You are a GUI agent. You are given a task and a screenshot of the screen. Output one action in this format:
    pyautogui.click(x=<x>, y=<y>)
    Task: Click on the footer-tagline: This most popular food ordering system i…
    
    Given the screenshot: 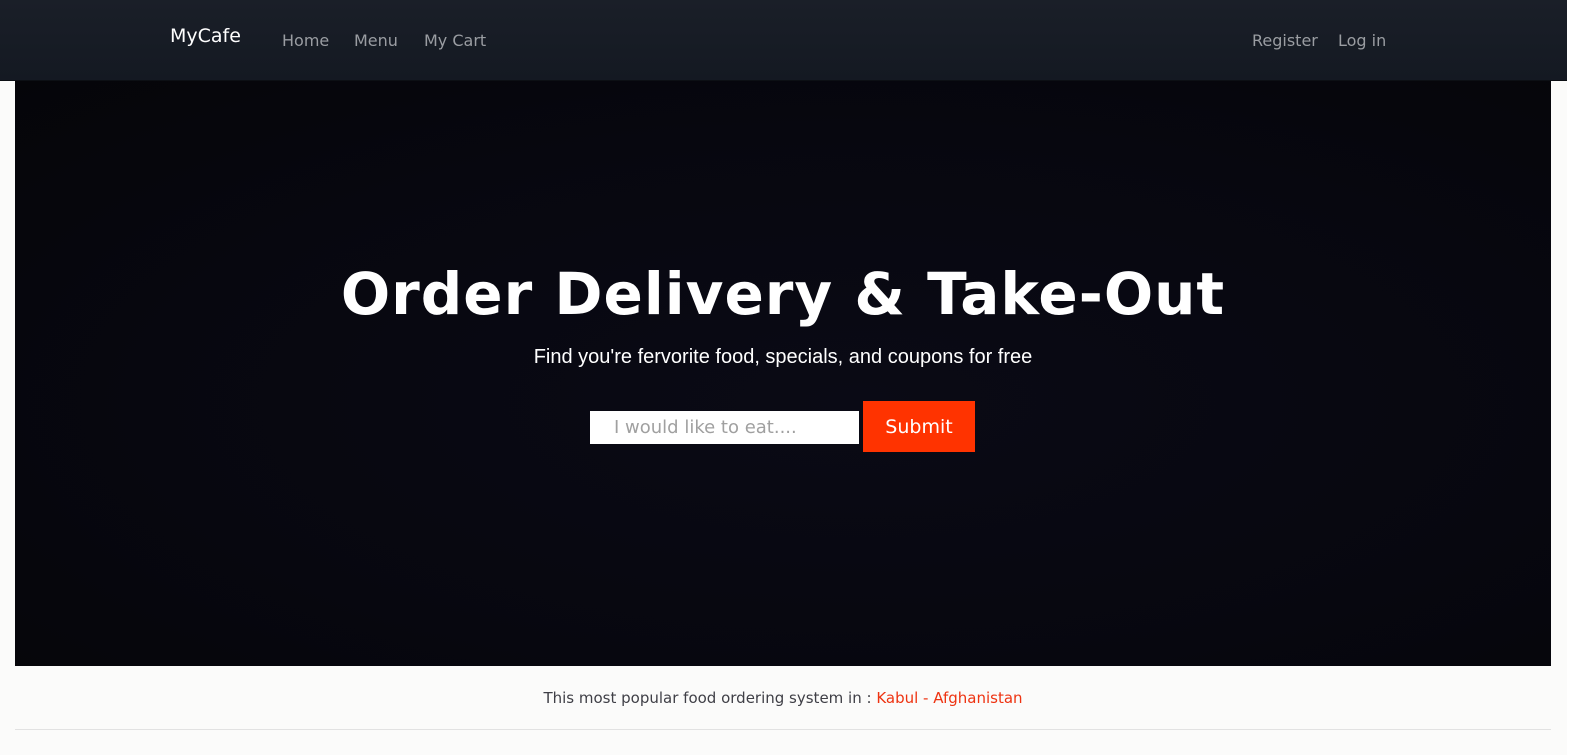 What is the action you would take?
    pyautogui.click(x=783, y=698)
    